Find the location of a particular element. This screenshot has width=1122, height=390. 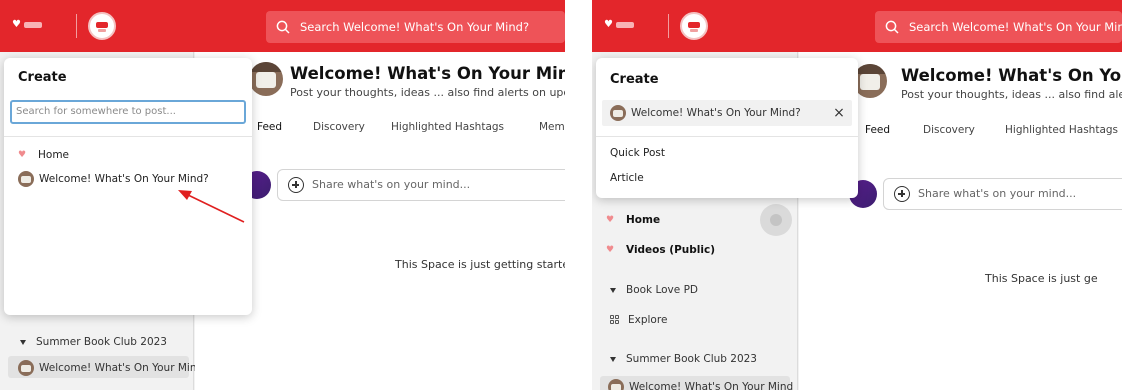

community-logo is located at coordinates (694, 26).